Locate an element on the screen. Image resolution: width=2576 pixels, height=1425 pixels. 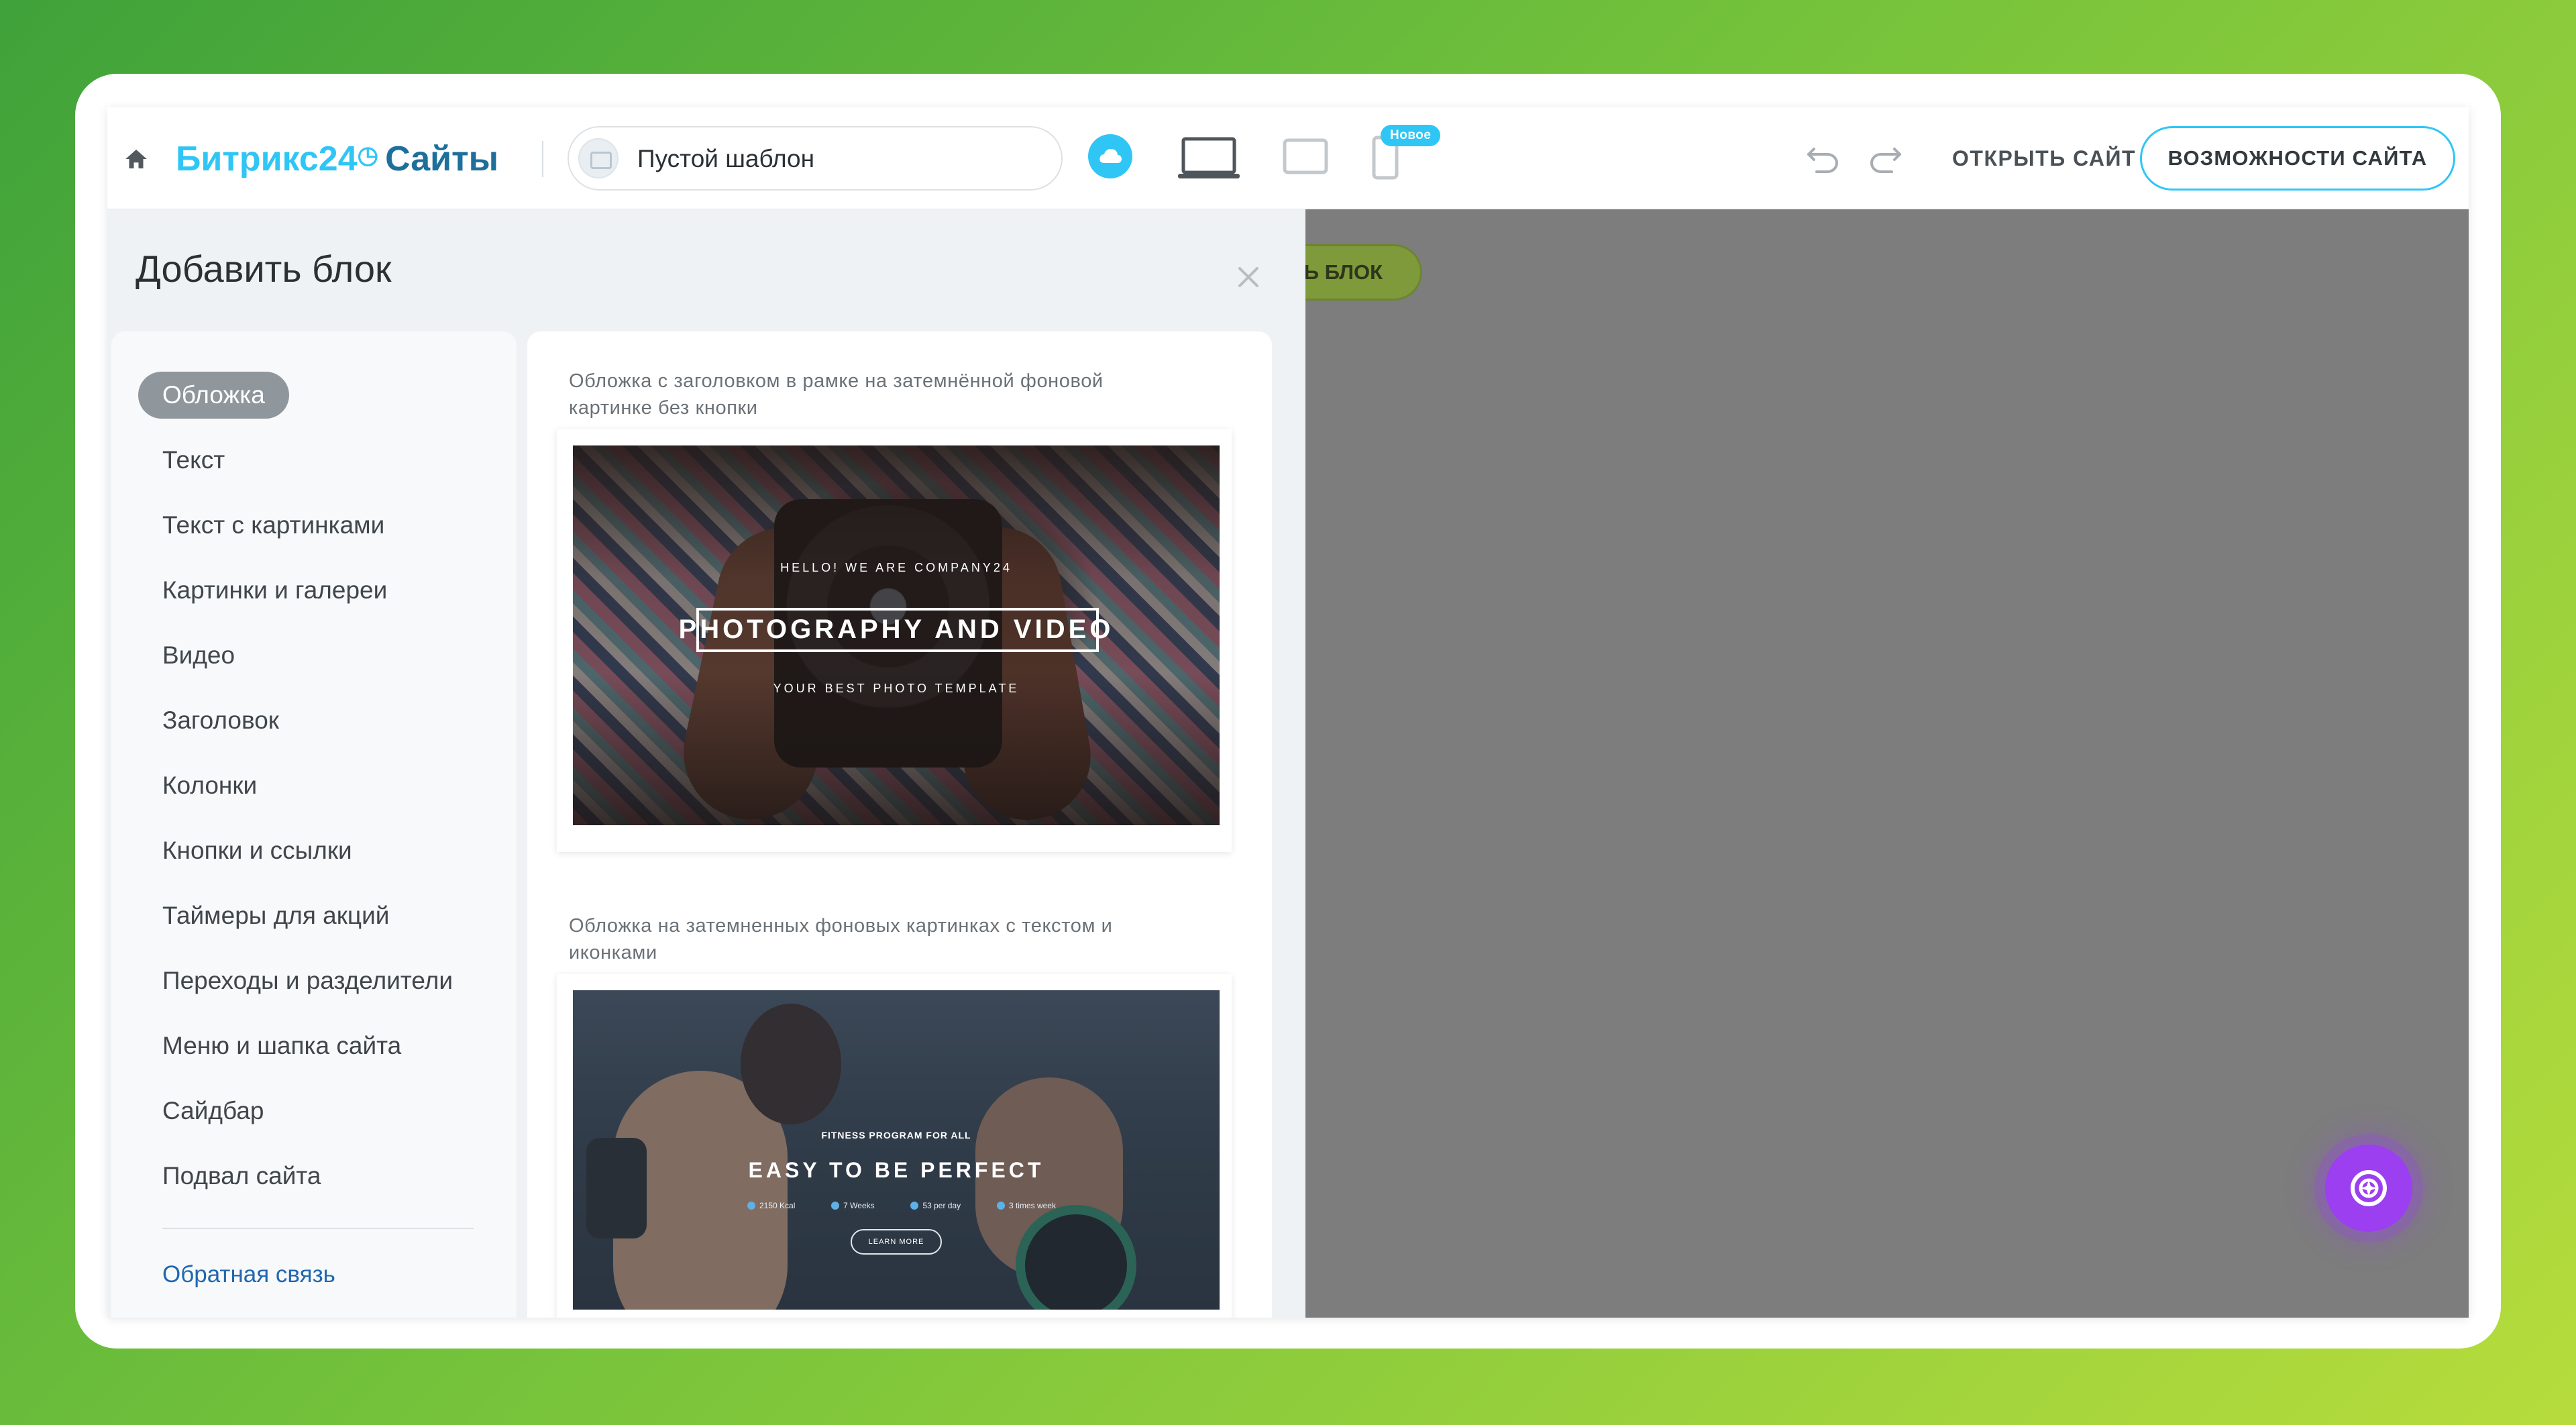
category-timers: Таймеры для акций is located at coordinates (275, 915).